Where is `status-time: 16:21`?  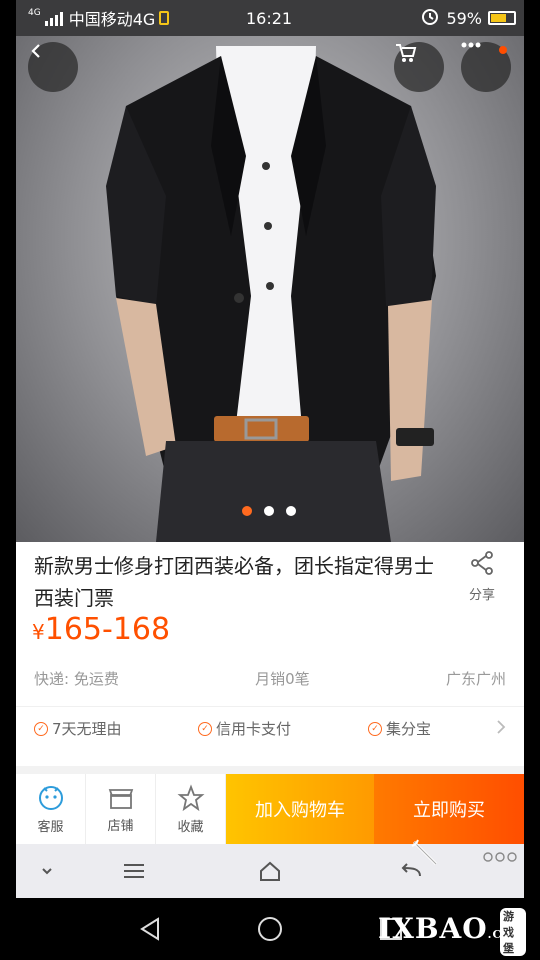 status-time: 16:21 is located at coordinates (269, 18).